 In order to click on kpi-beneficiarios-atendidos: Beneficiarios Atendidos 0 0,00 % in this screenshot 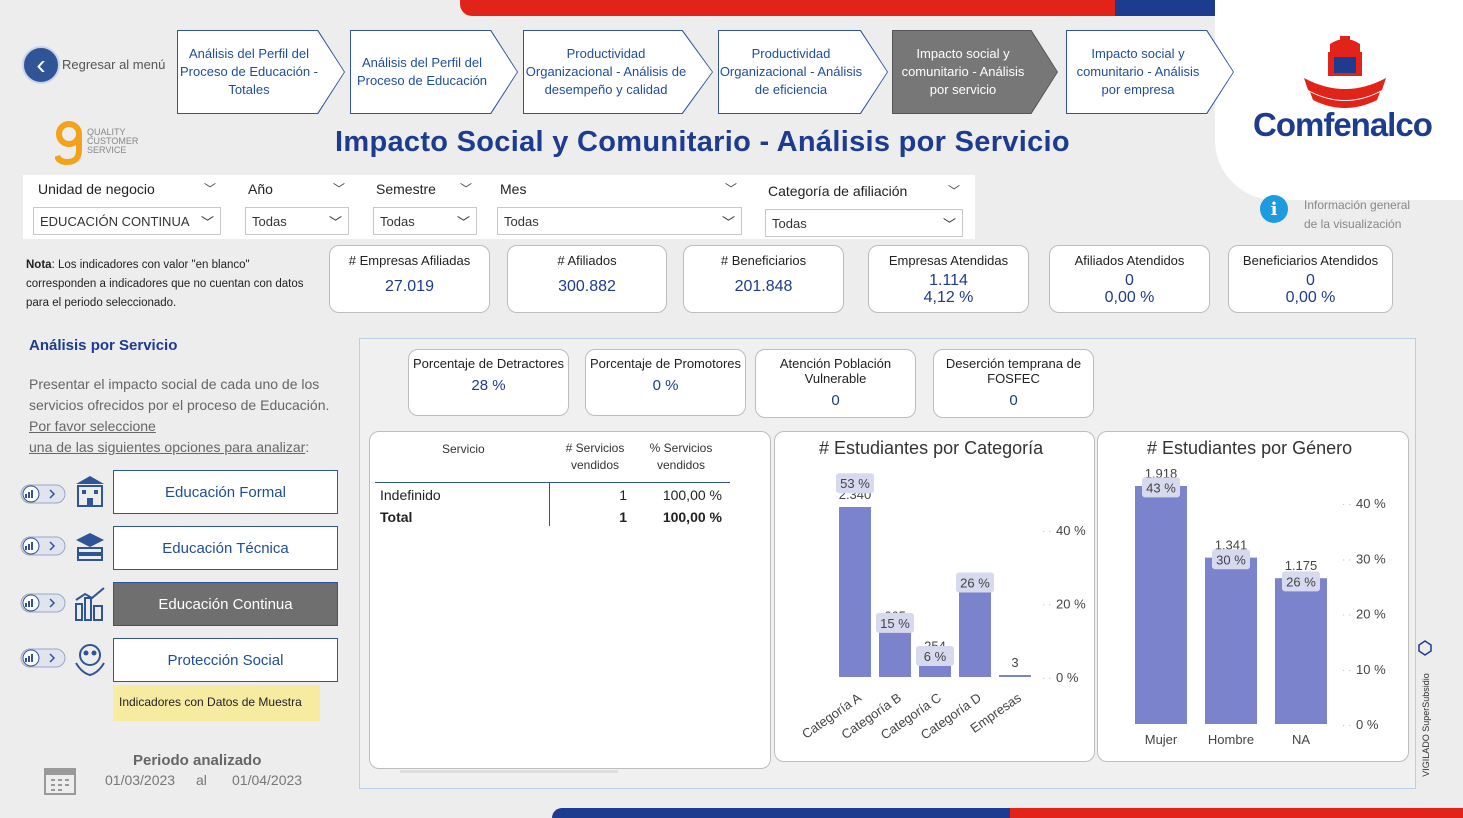, I will do `click(1310, 279)`.